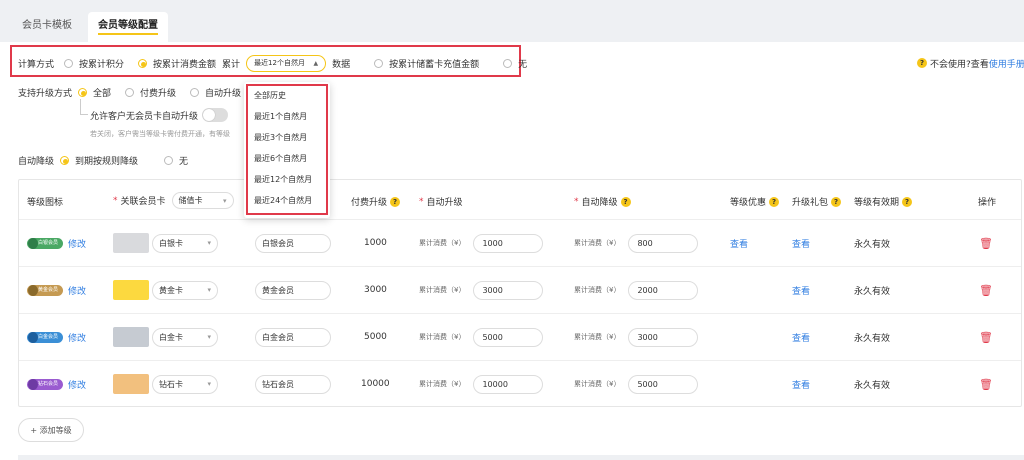 This screenshot has height=460, width=1024. What do you see at coordinates (171, 384) in the screenshot?
I see `card-select-value: 钻石卡` at bounding box center [171, 384].